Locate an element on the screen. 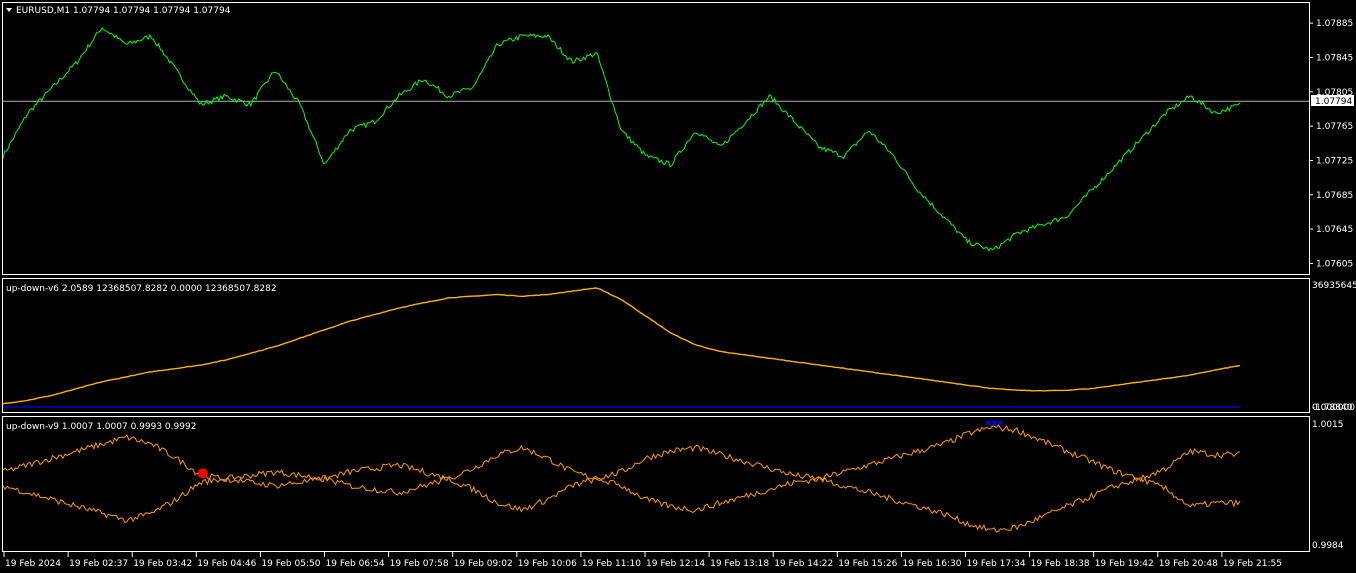  time-tick-label: 19 Feb 12:14 is located at coordinates (675, 564).